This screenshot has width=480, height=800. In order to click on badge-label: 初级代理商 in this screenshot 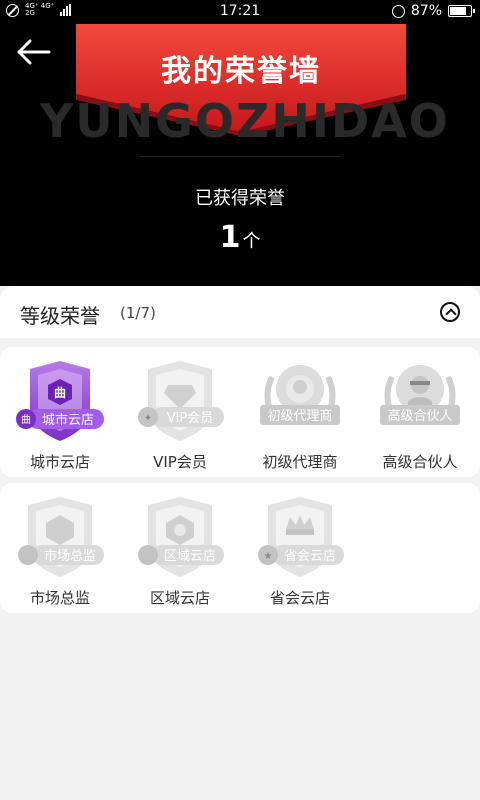, I will do `click(300, 462)`.